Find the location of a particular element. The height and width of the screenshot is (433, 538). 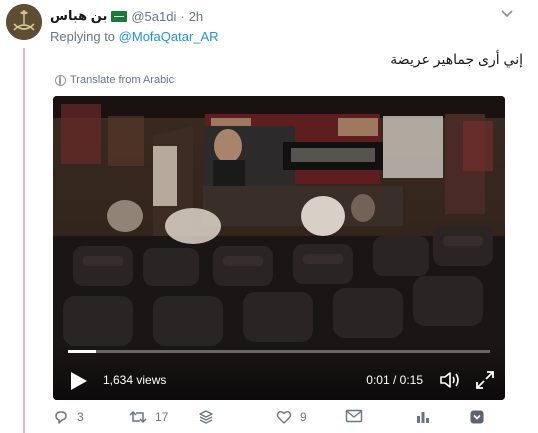

globe-icon is located at coordinates (60, 80).